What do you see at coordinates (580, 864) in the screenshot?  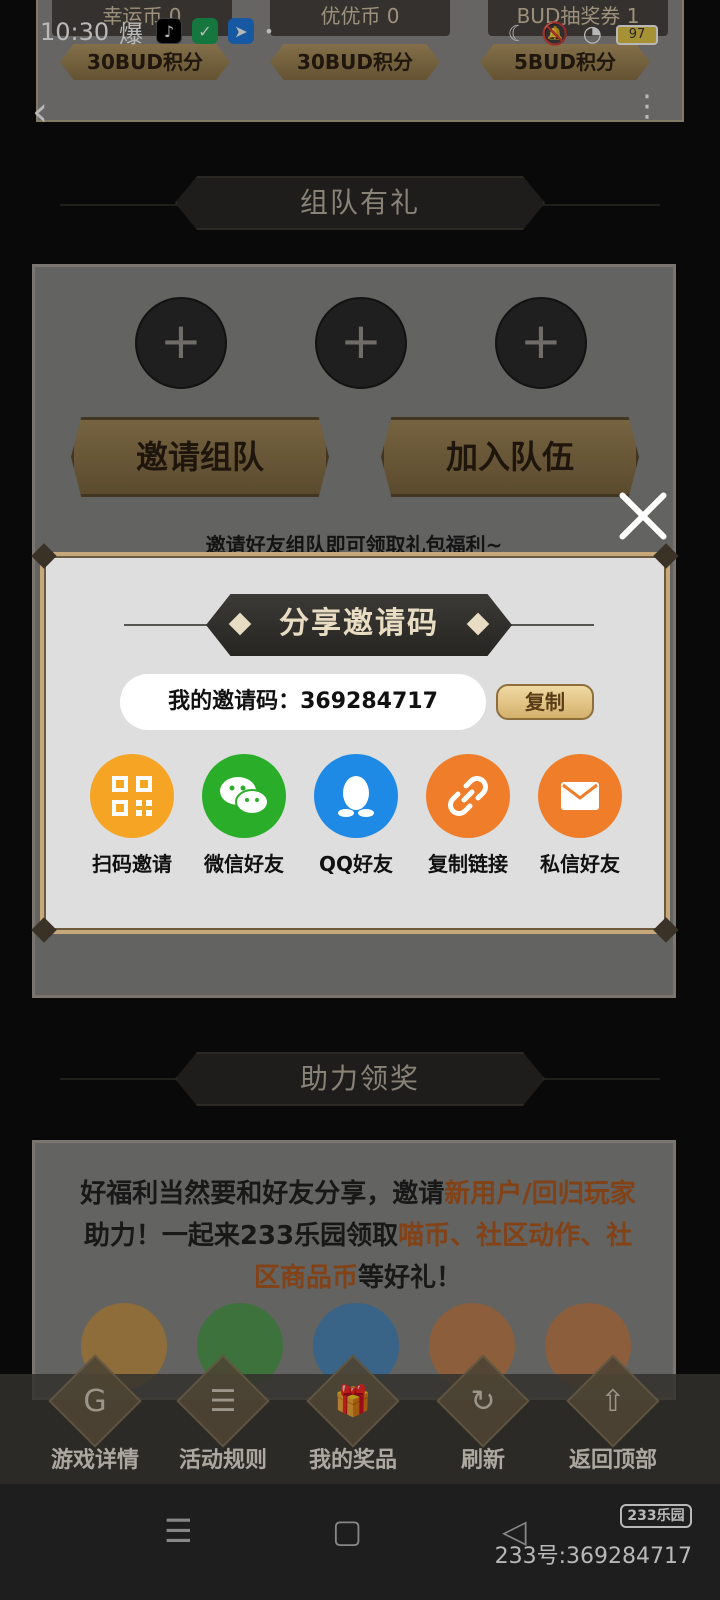 I see `share-label: 私信好友` at bounding box center [580, 864].